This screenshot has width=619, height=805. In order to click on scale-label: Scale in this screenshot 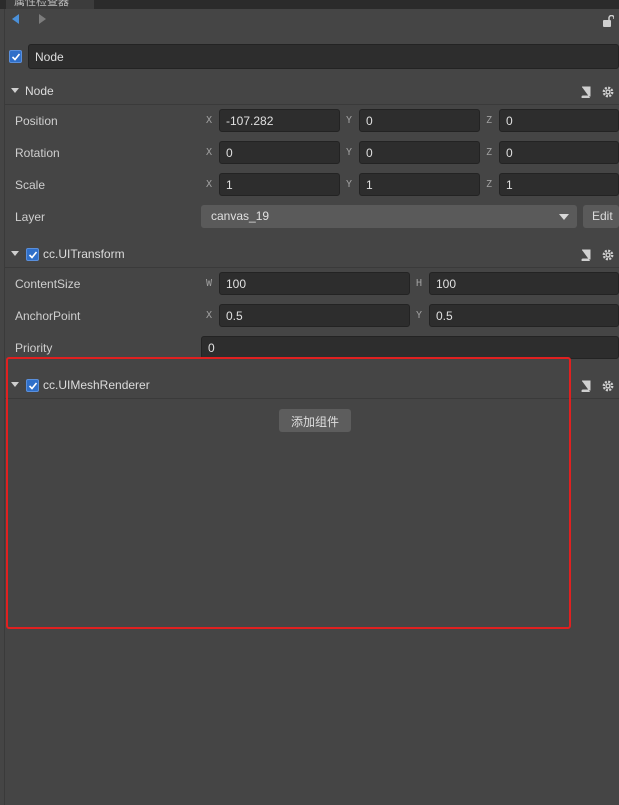, I will do `click(30, 185)`.